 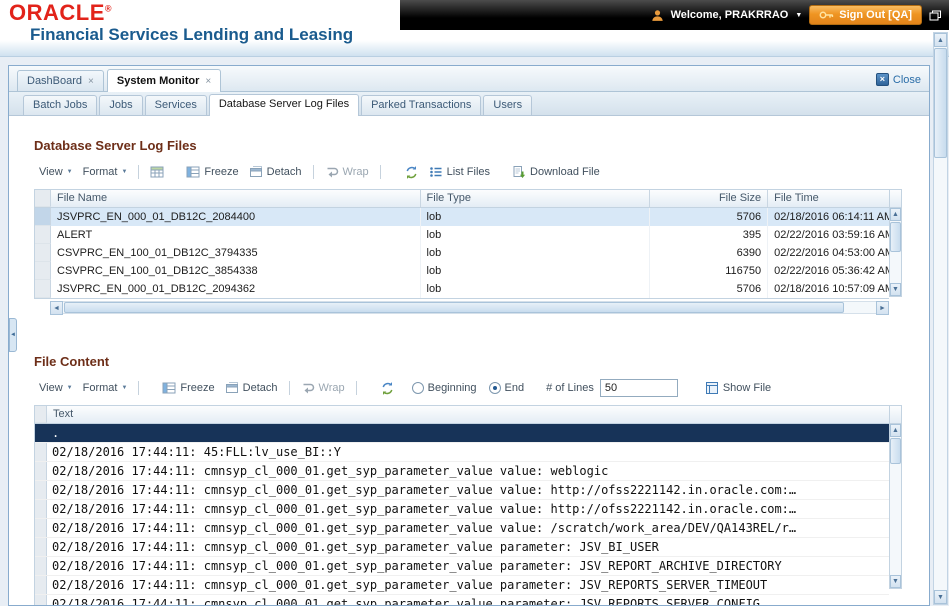 I want to click on table-header-row: File Name File Type File Size File Time, so click(x=462, y=199).